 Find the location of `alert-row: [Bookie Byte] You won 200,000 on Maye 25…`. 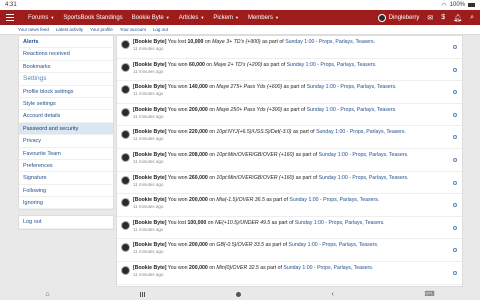

alert-row: [Bookie Byte] You won 200,000 on Maye 25… is located at coordinates (289, 115).